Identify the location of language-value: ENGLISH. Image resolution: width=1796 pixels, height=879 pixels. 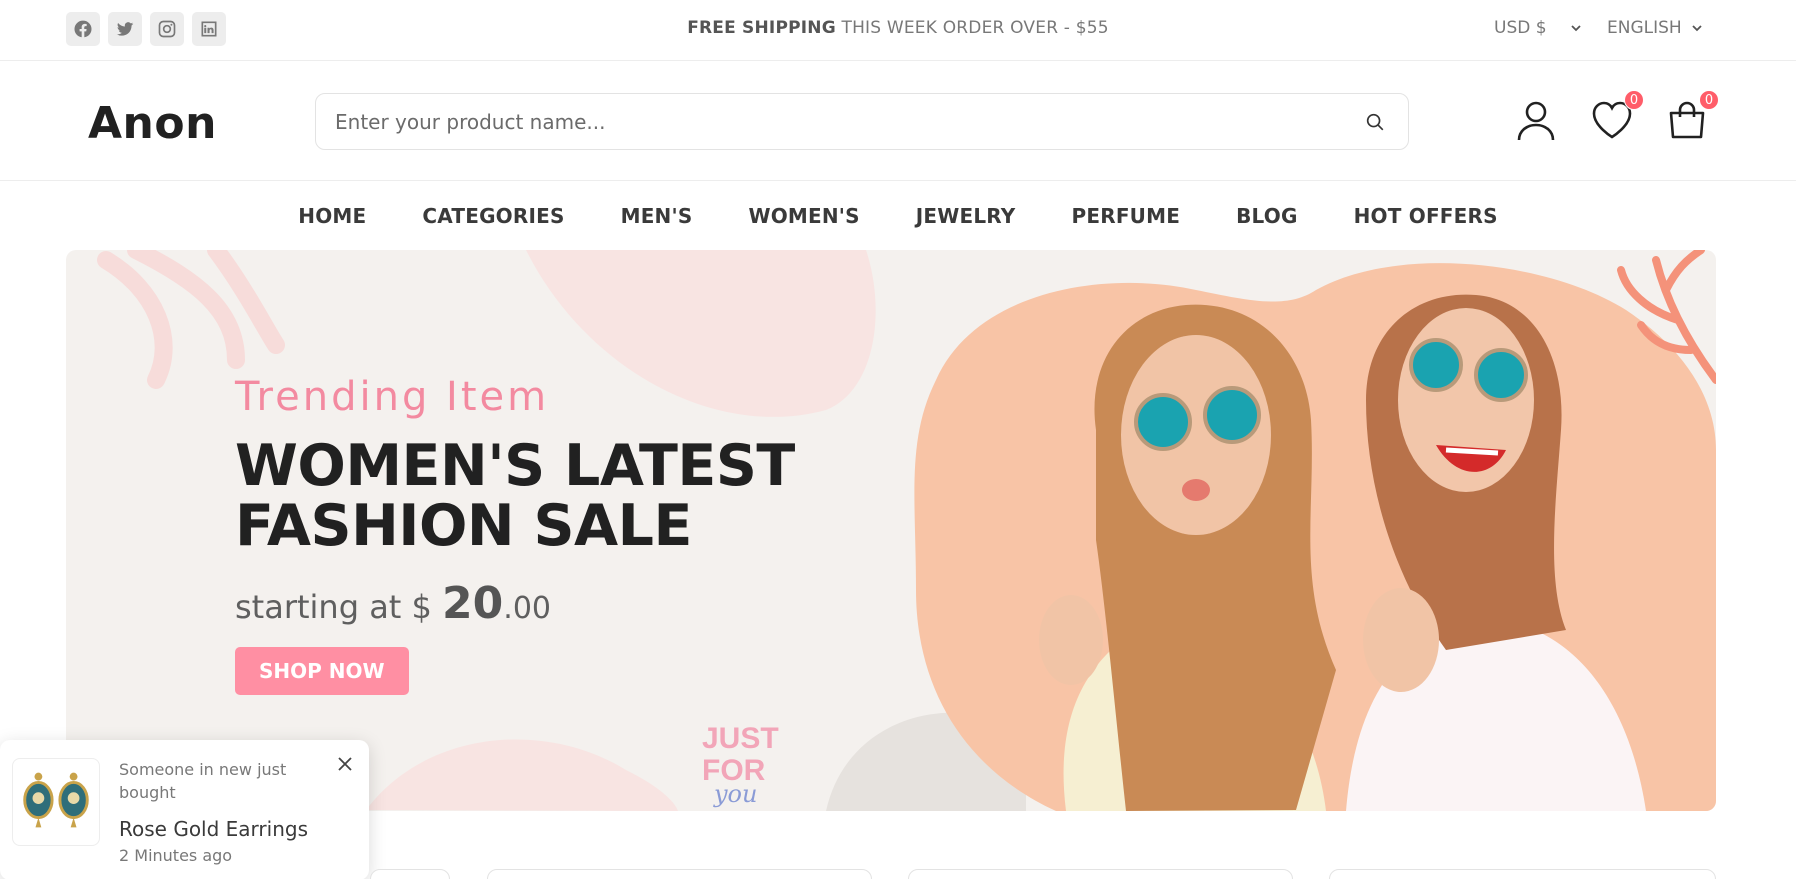
(1644, 28).